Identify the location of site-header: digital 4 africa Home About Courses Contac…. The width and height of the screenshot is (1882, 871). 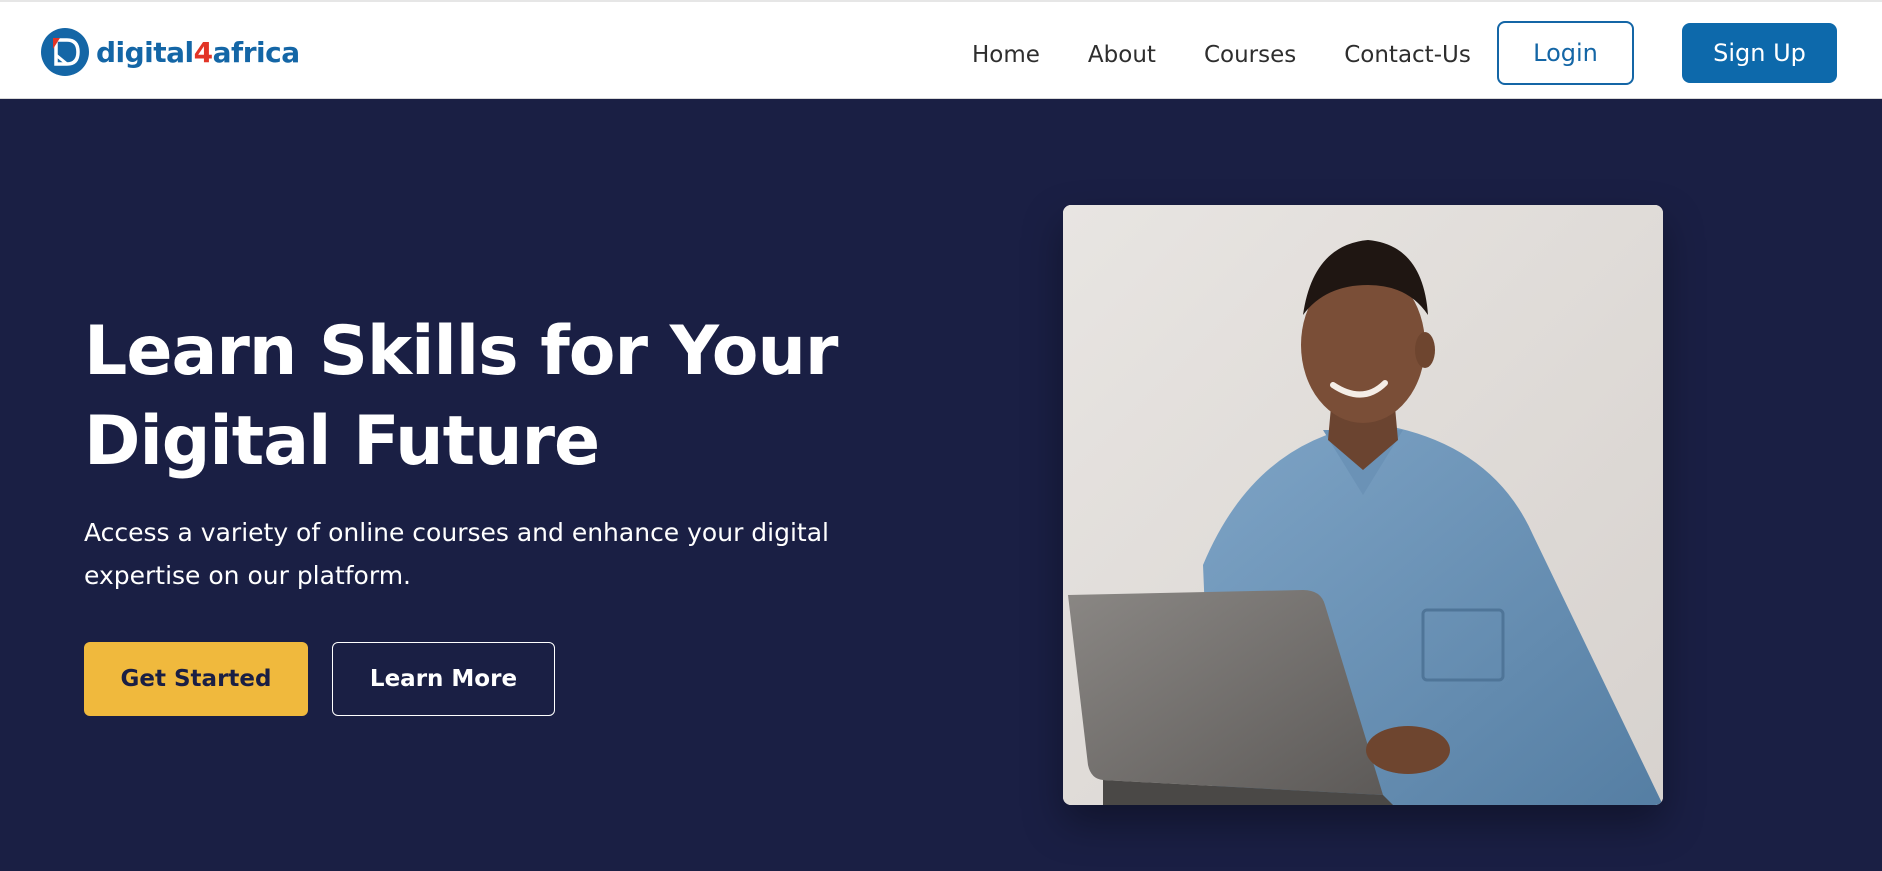
(941, 49).